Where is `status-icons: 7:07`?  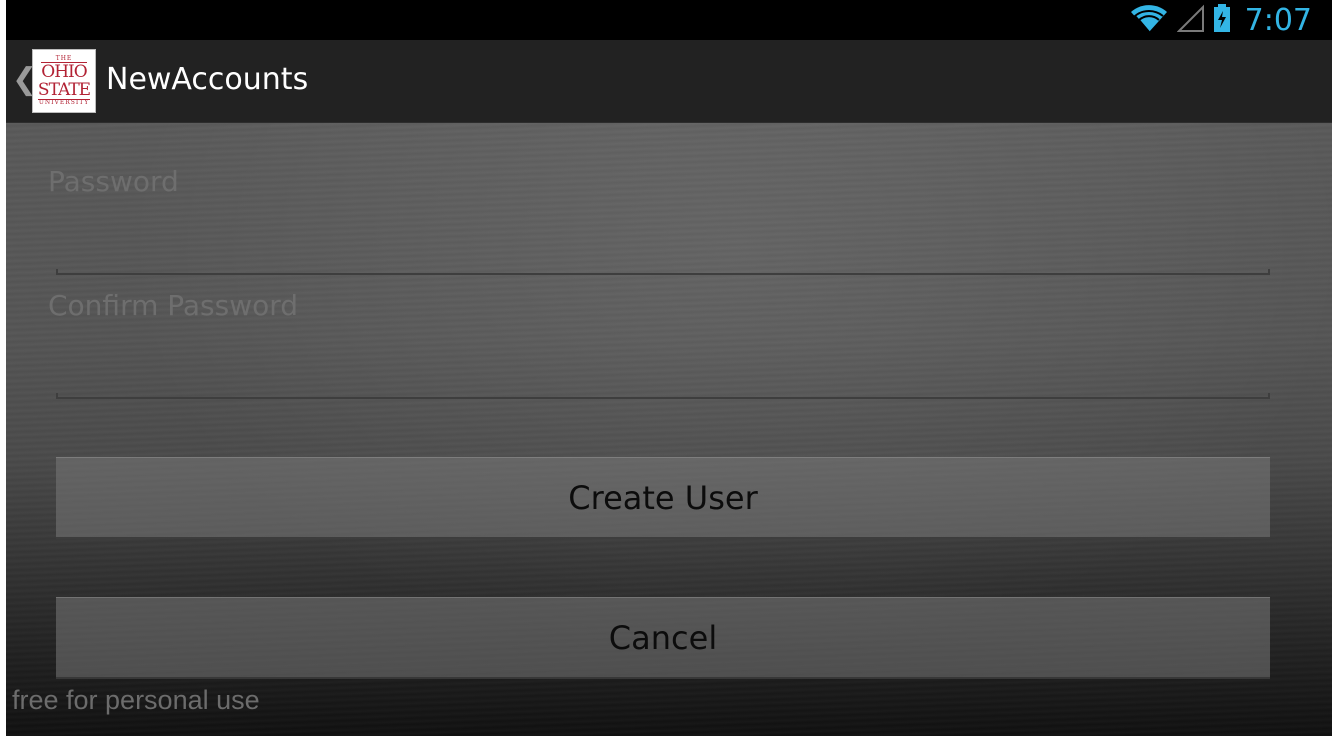 status-icons: 7:07 is located at coordinates (1220, 20).